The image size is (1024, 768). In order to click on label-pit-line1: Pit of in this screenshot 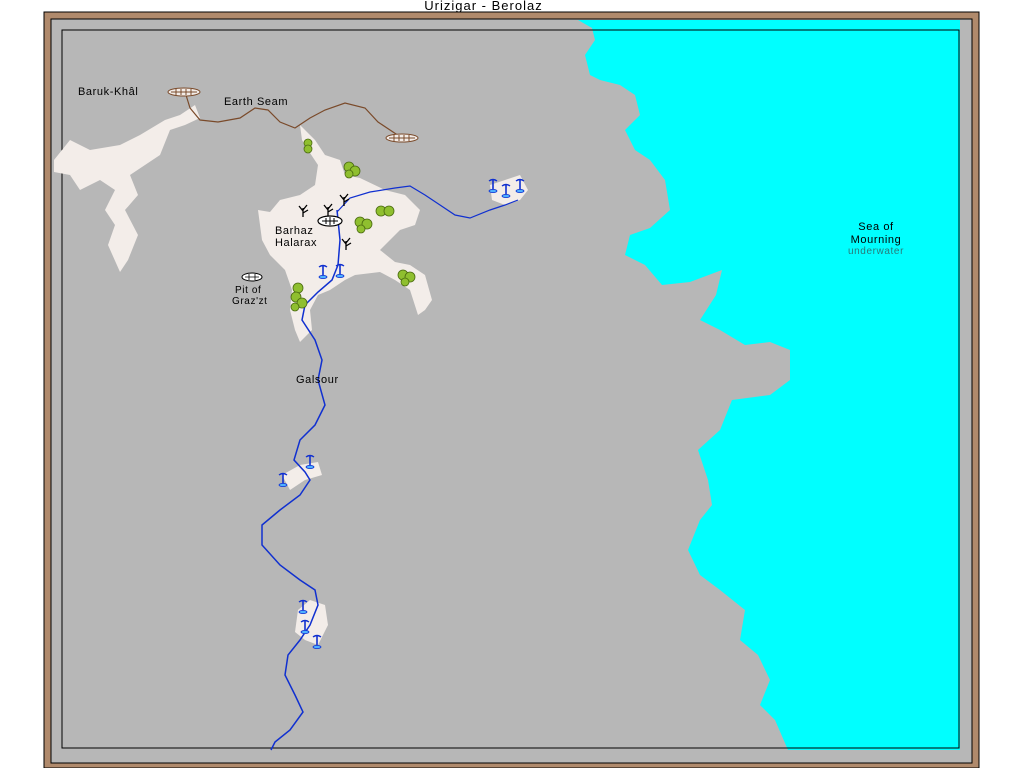, I will do `click(248, 290)`.